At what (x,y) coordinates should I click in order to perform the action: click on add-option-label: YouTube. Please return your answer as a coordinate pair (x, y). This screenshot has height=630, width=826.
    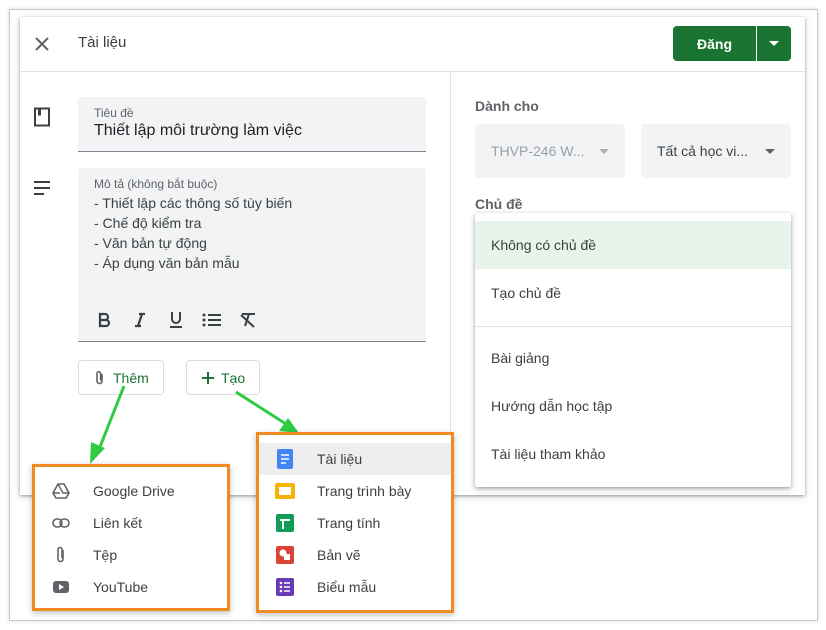
    Looking at the image, I should click on (121, 587).